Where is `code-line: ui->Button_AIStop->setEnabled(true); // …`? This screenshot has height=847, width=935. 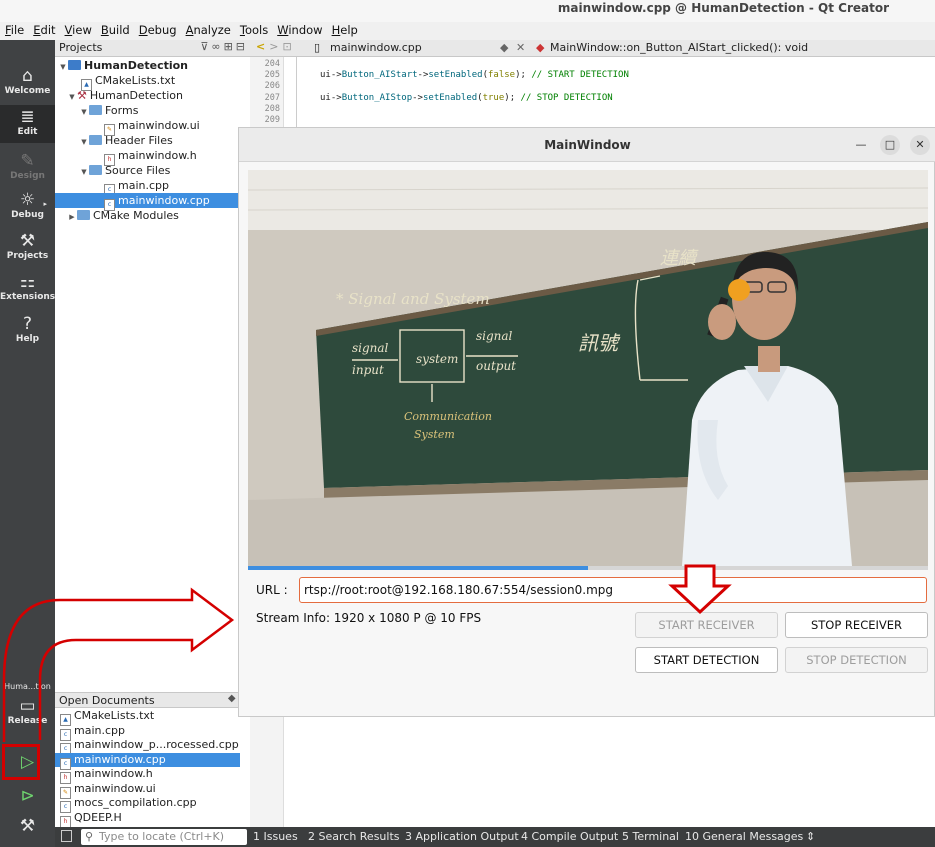
code-line: ui->Button_AIStop->setEnabled(true); // … is located at coordinates (466, 98).